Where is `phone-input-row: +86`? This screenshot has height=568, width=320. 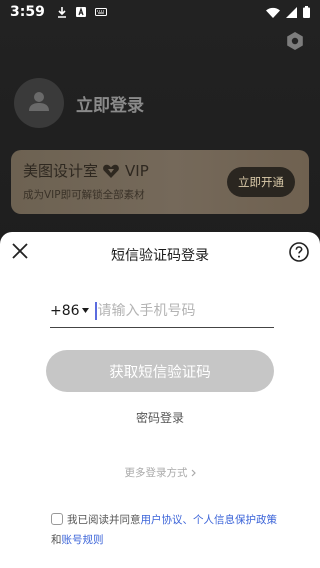 phone-input-row: +86 is located at coordinates (162, 311).